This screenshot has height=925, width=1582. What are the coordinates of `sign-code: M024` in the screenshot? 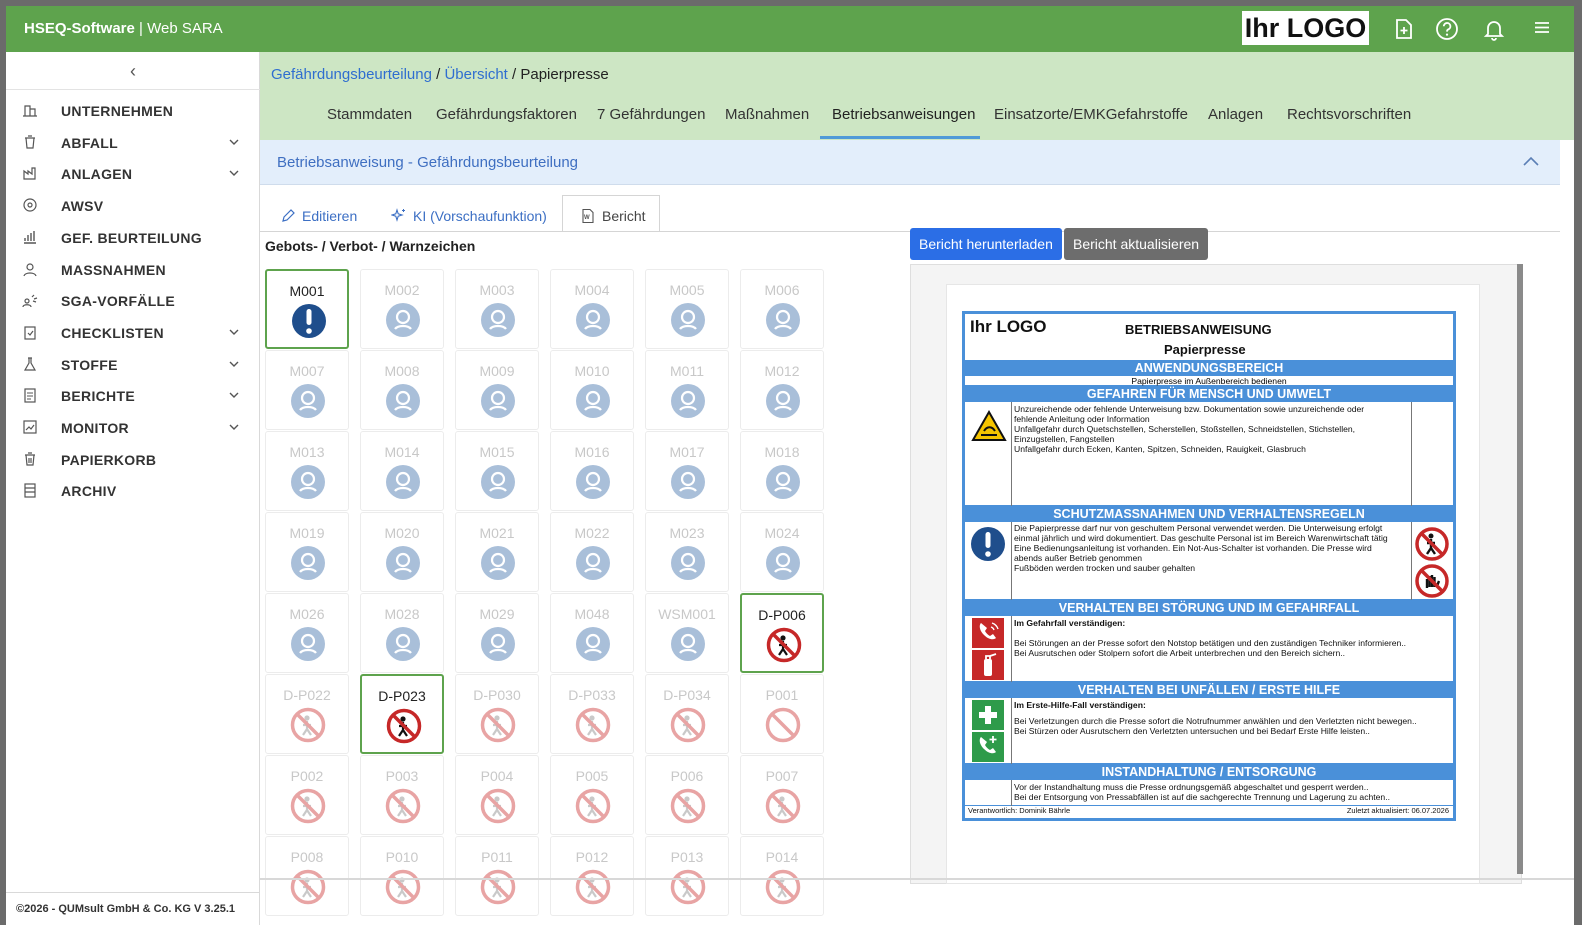 It's located at (782, 533).